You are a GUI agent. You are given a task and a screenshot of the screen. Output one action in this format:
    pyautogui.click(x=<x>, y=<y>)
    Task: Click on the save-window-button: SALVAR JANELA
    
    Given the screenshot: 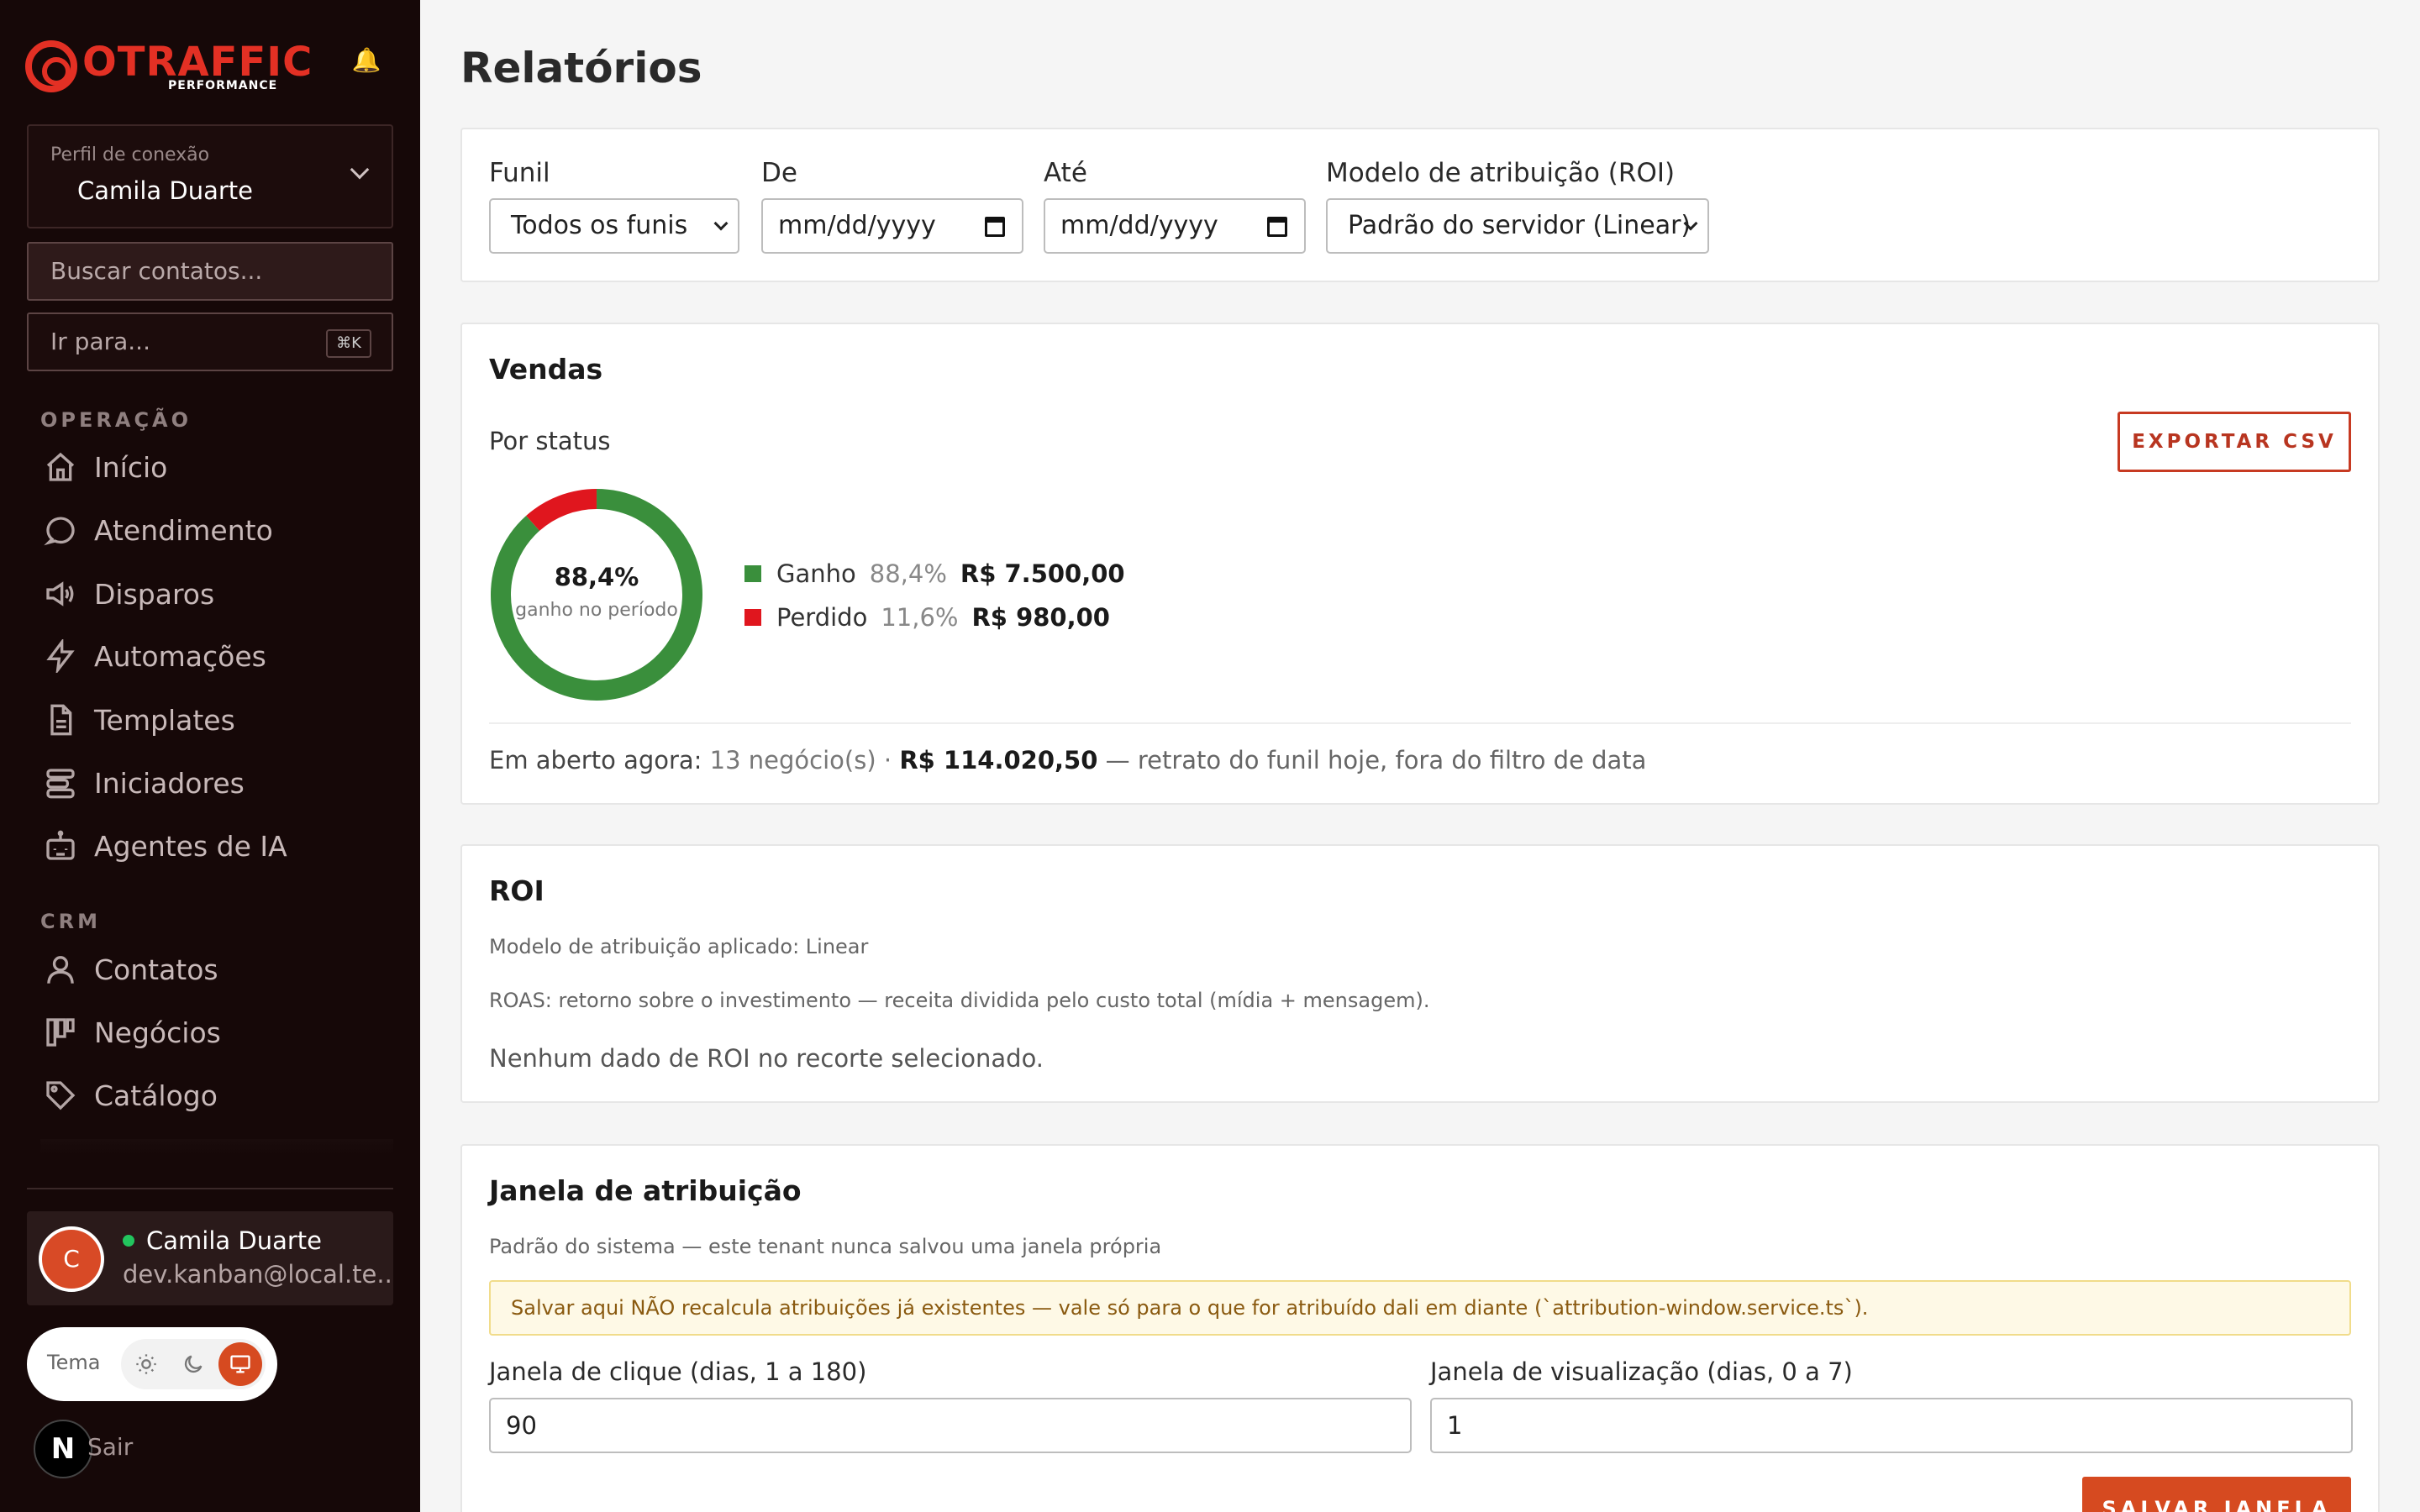 What is the action you would take?
    pyautogui.click(x=2216, y=1494)
    